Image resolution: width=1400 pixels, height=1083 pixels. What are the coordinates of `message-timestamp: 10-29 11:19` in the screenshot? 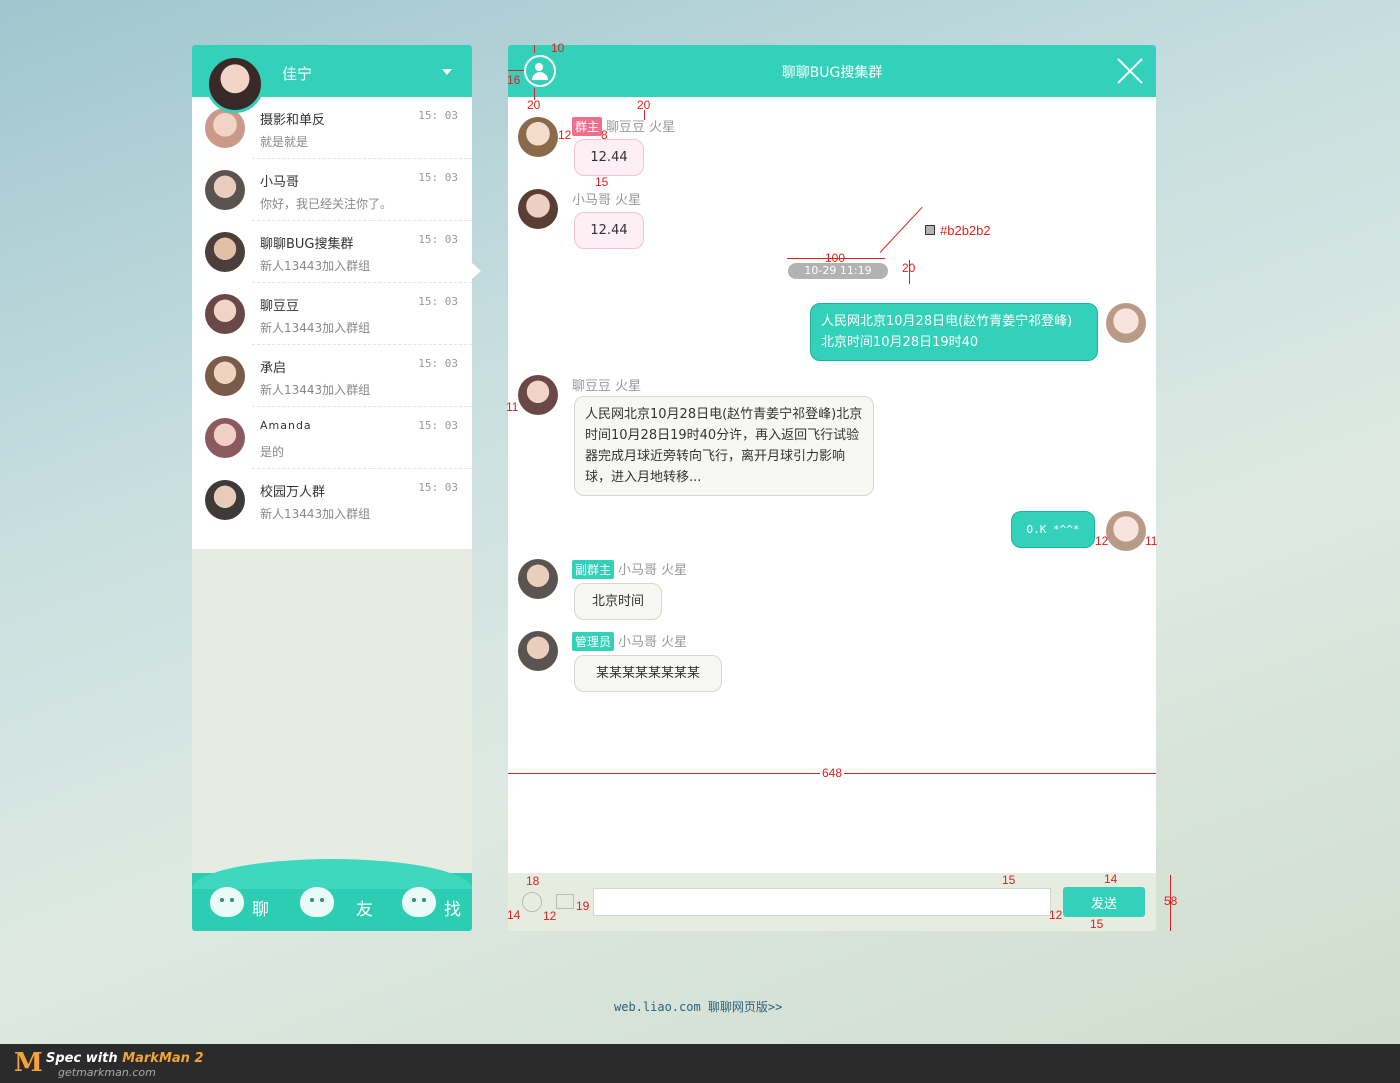 It's located at (838, 271).